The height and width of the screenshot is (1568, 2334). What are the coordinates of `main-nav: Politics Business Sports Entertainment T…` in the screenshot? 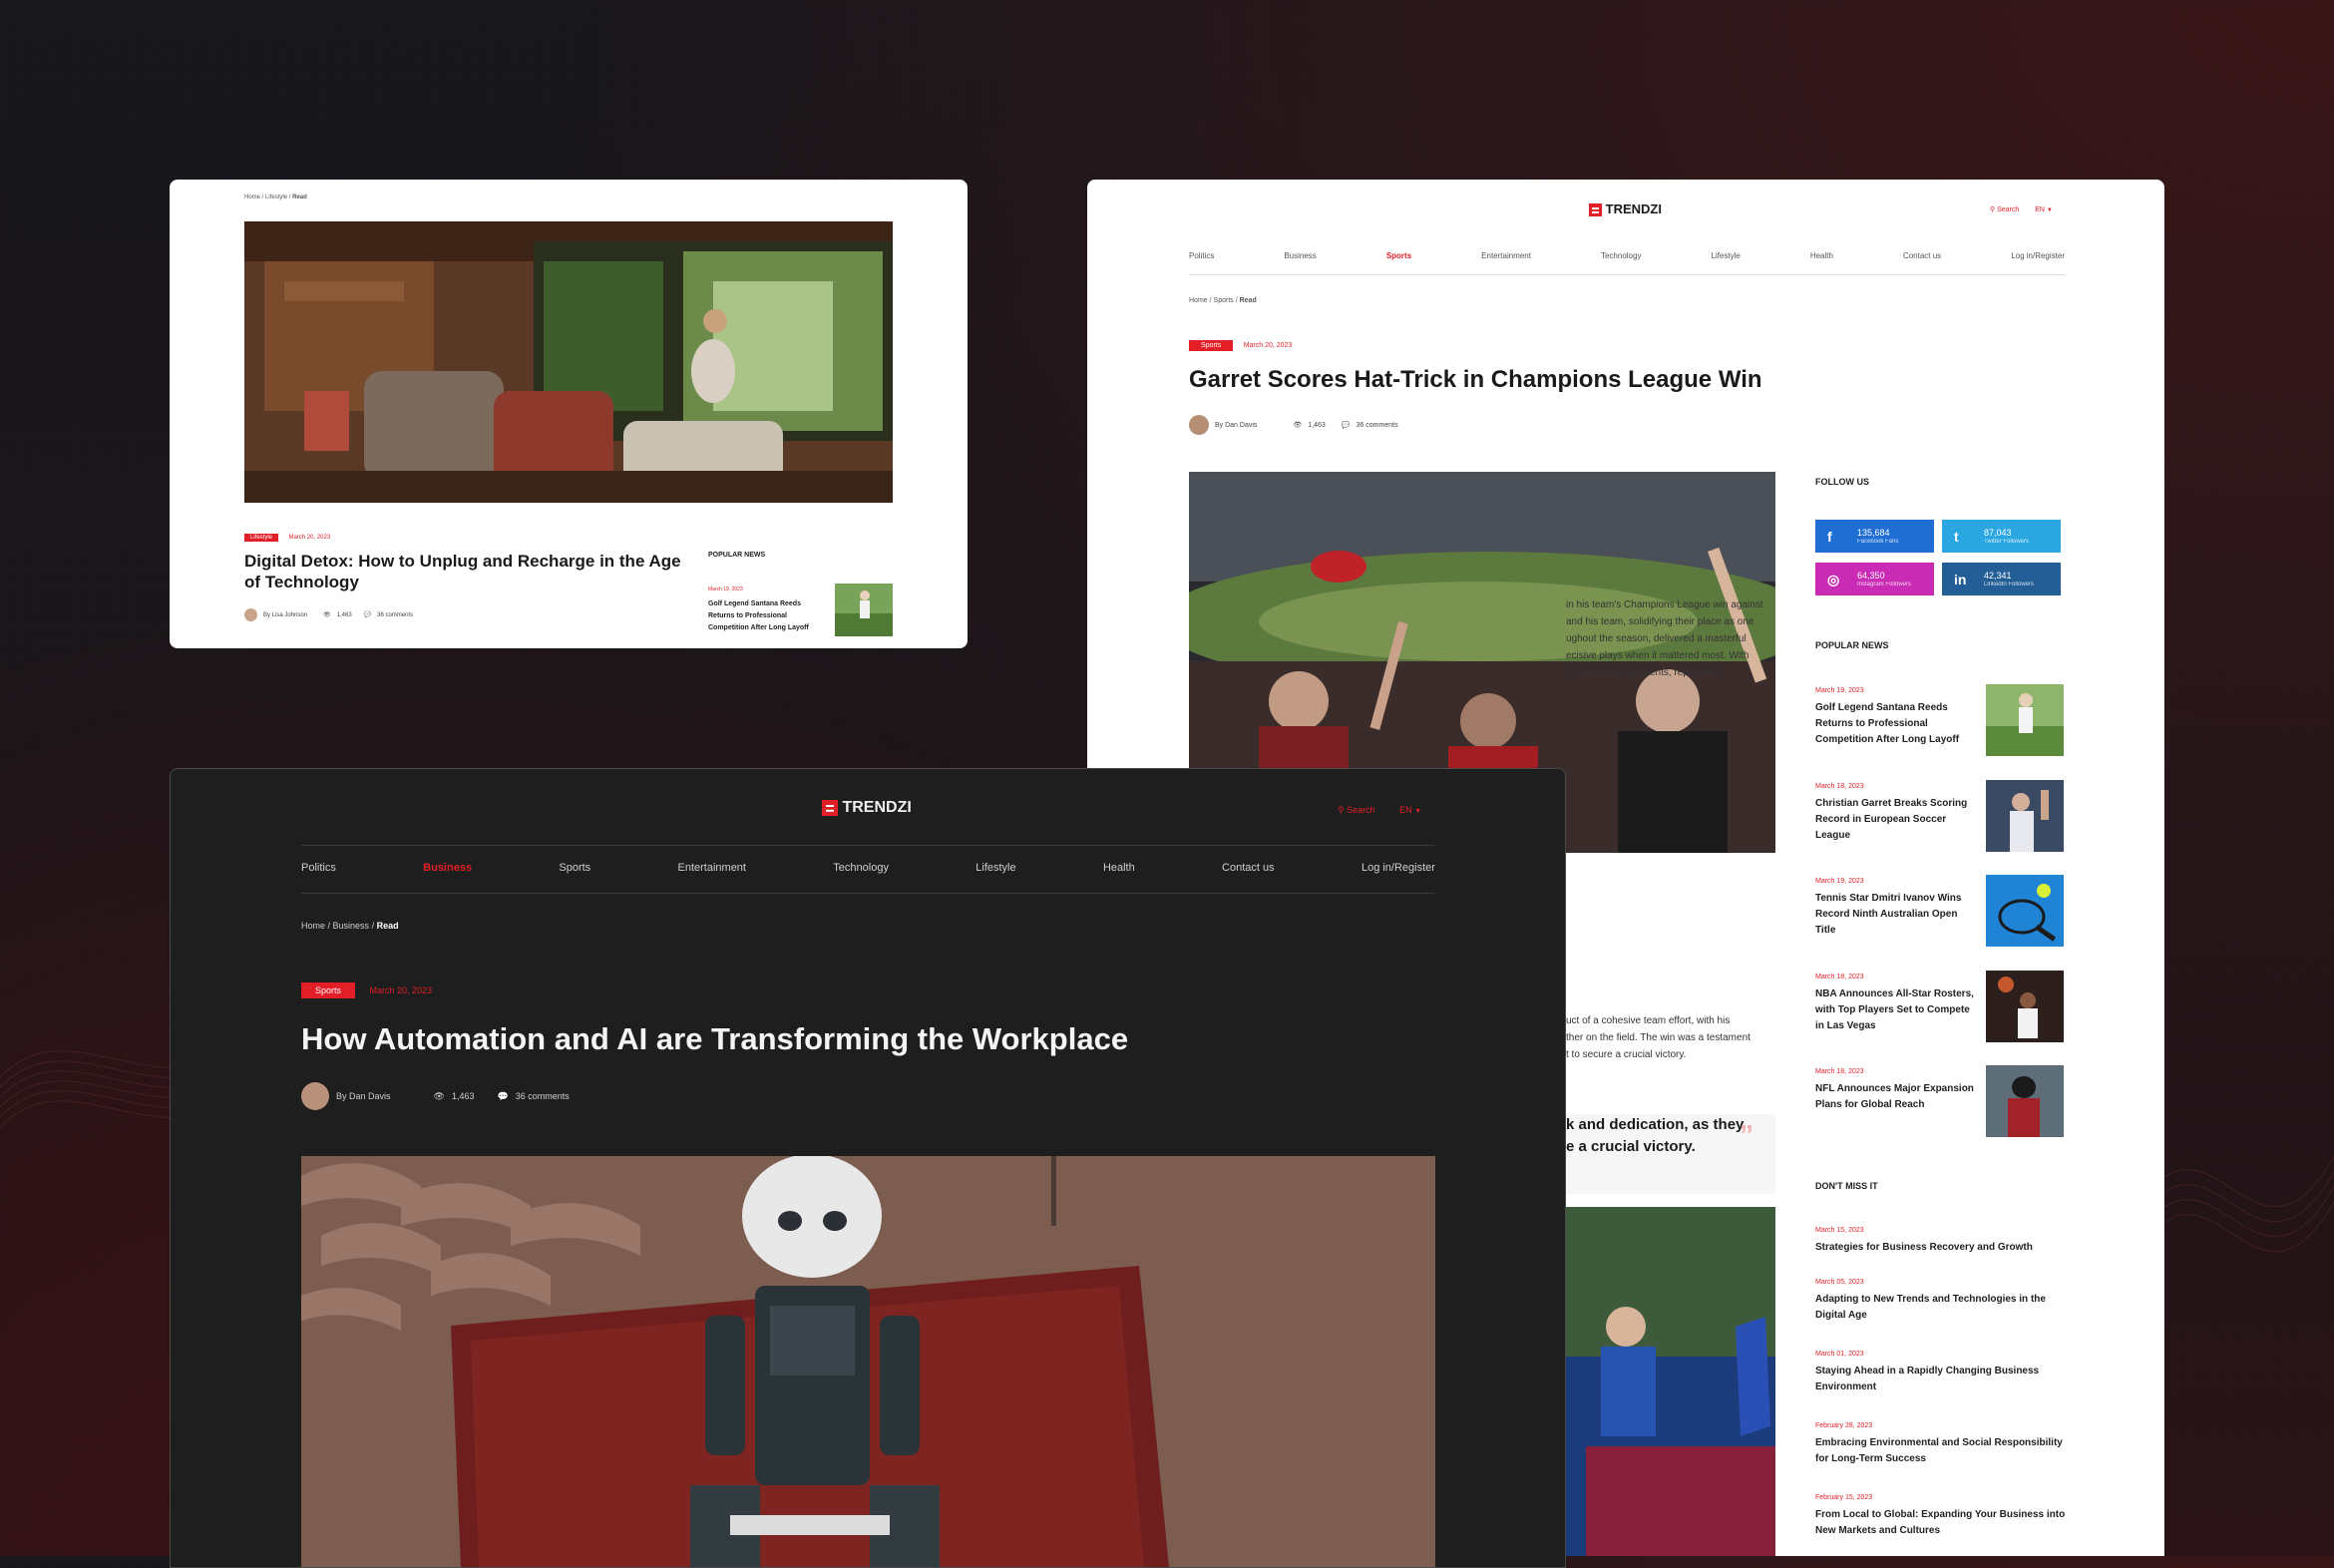 It's located at (1627, 256).